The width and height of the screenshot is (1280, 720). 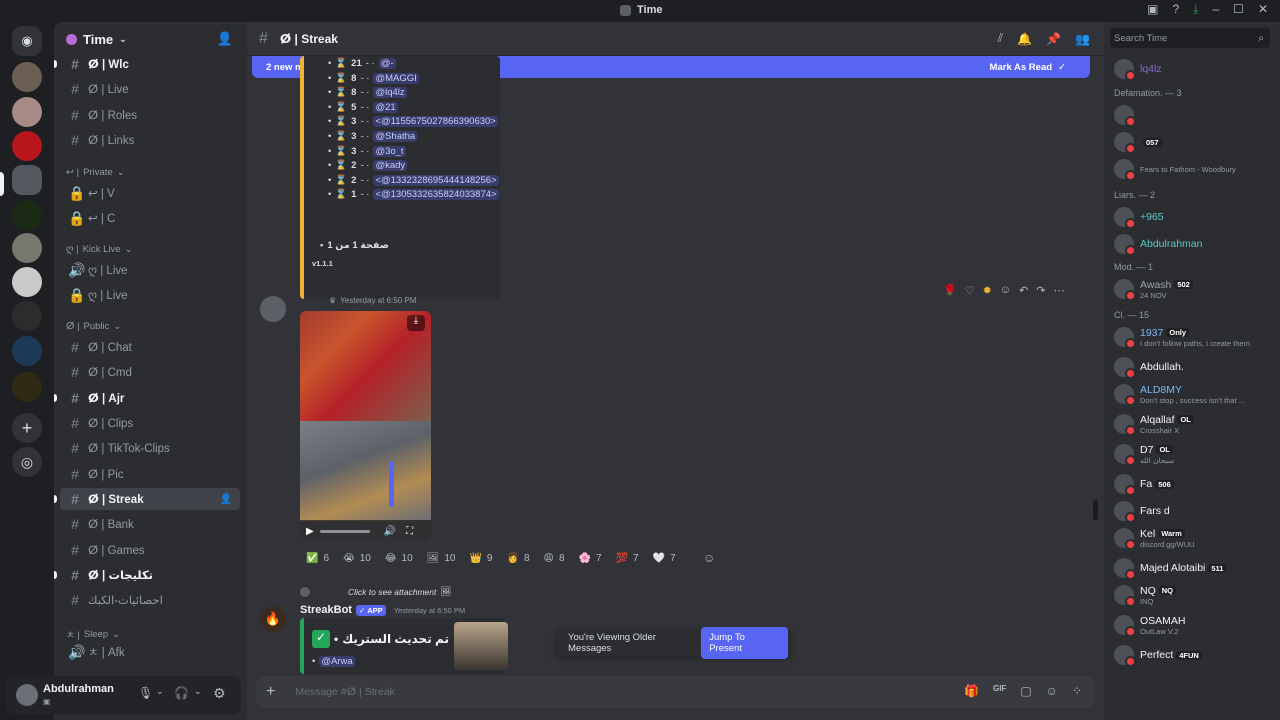 What do you see at coordinates (150, 600) in the screenshot?
I see `channel-item: # احصائيات-الكبك` at bounding box center [150, 600].